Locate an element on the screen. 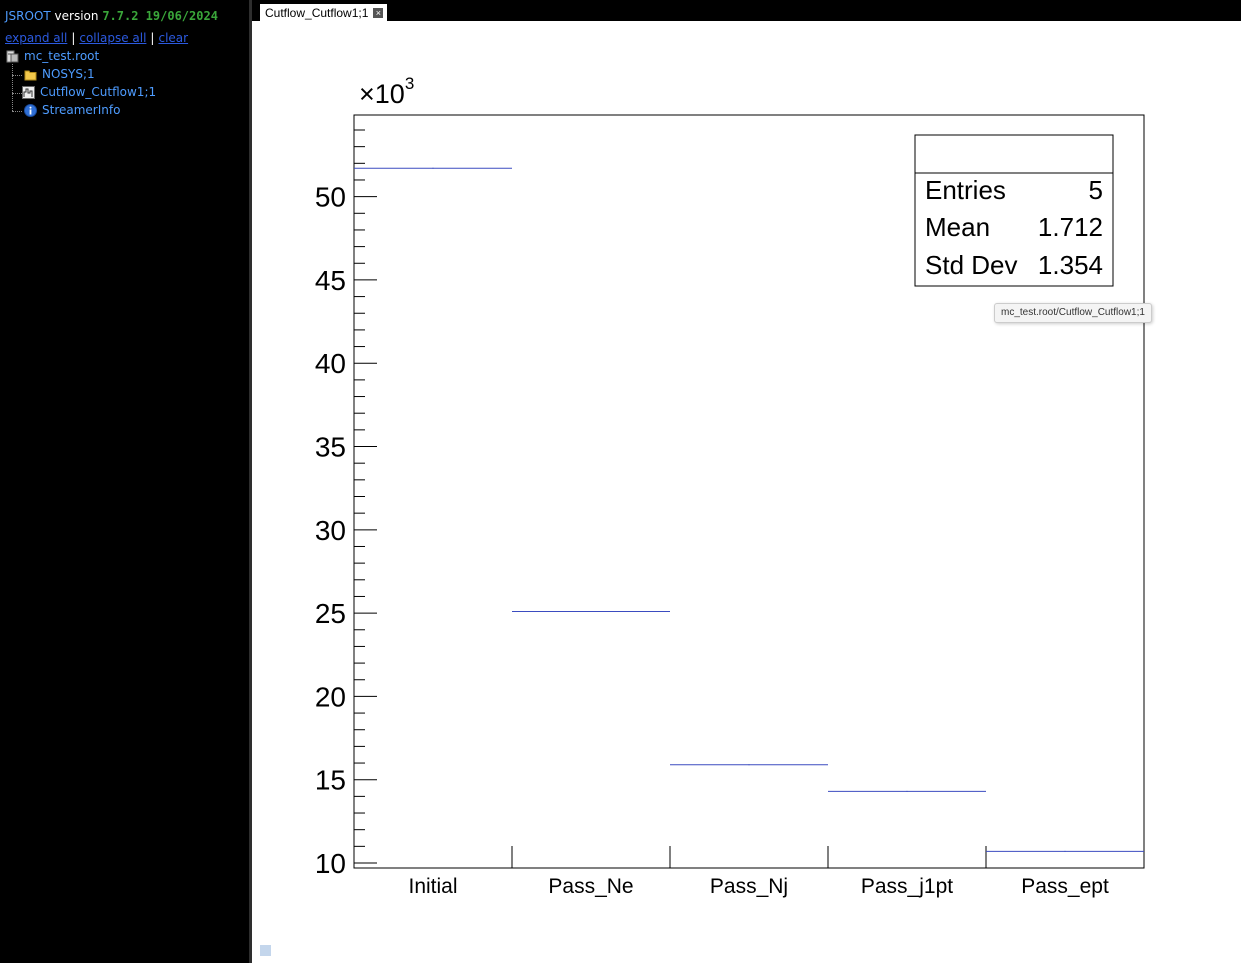  stats-mean-label: Mean is located at coordinates (957, 227).